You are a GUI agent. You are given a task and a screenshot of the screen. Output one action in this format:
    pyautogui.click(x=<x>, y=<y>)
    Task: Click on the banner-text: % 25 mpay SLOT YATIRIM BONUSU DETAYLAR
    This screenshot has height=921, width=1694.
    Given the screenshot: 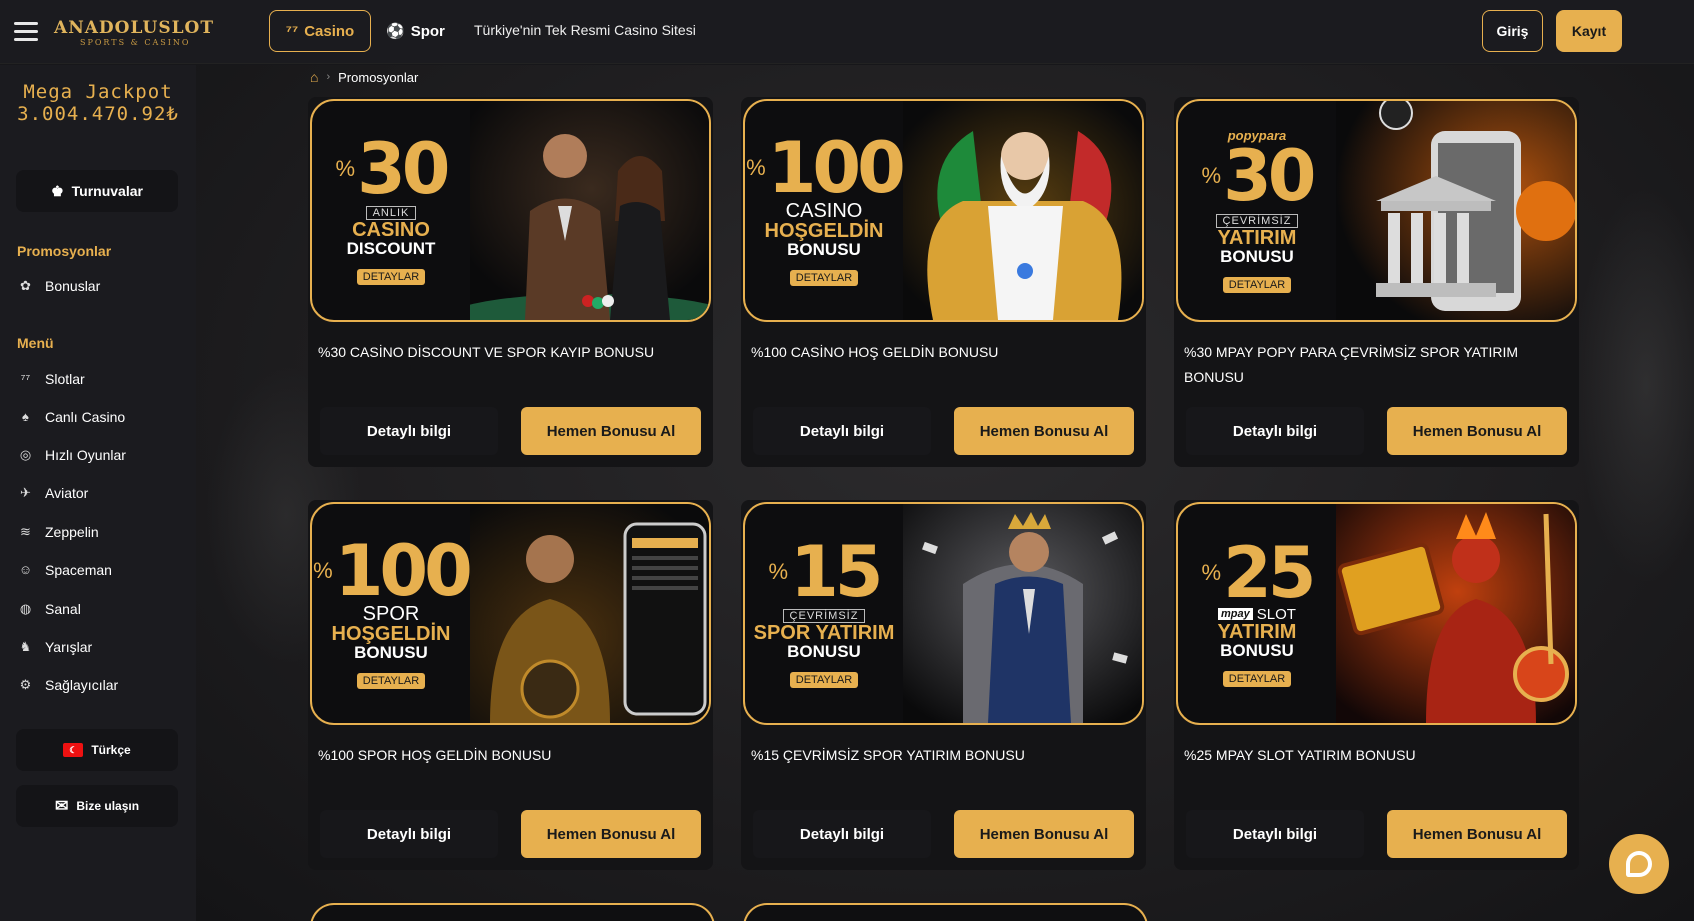 What is the action you would take?
    pyautogui.click(x=1257, y=613)
    